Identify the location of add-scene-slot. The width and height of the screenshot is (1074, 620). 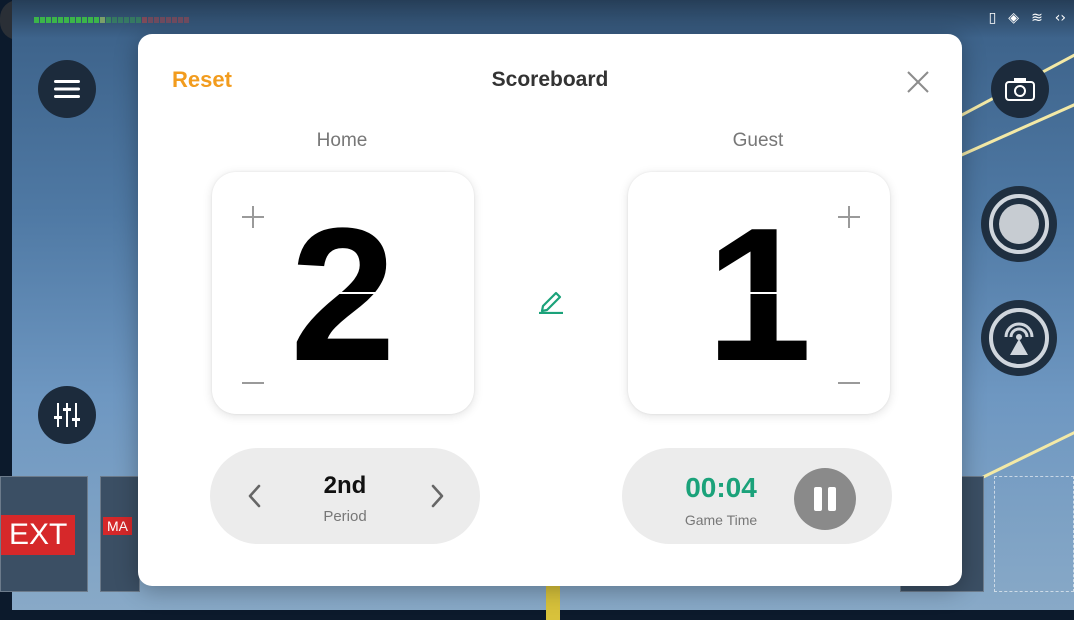
(1034, 534).